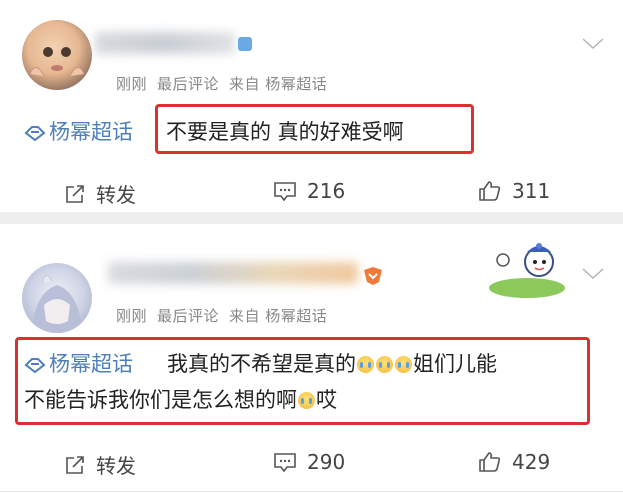 This screenshot has height=493, width=623. I want to click on comment-count: 290, so click(326, 462).